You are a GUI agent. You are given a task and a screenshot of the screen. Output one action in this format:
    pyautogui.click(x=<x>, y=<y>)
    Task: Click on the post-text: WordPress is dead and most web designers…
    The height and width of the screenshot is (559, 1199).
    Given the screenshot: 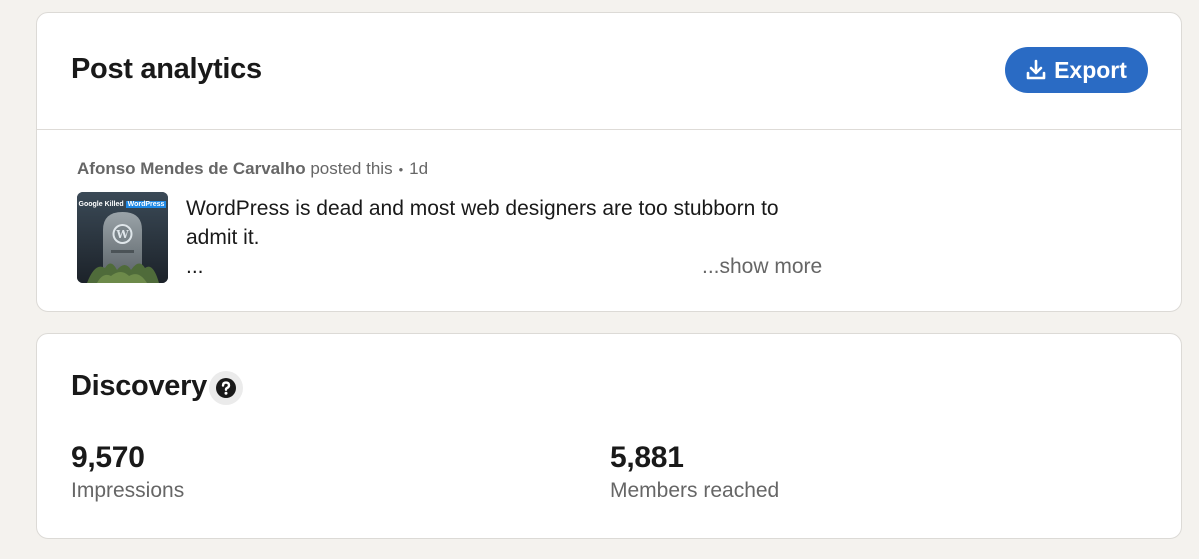 What is the action you would take?
    pyautogui.click(x=482, y=223)
    